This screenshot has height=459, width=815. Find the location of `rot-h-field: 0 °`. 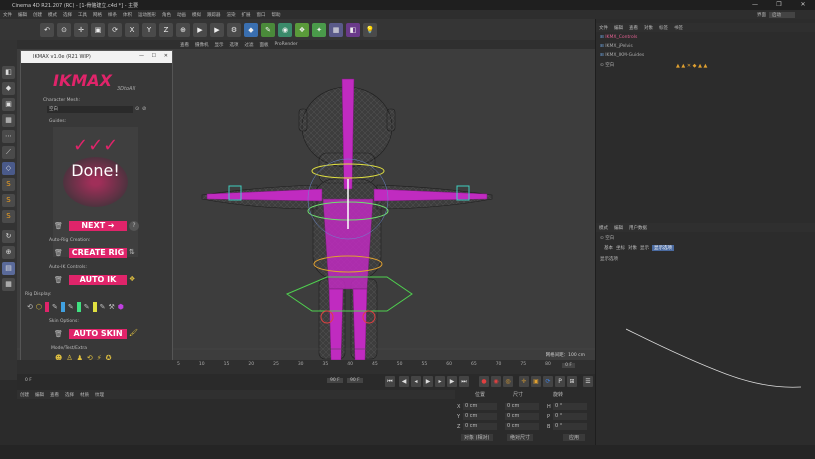

rot-h-field: 0 ° is located at coordinates (570, 406).